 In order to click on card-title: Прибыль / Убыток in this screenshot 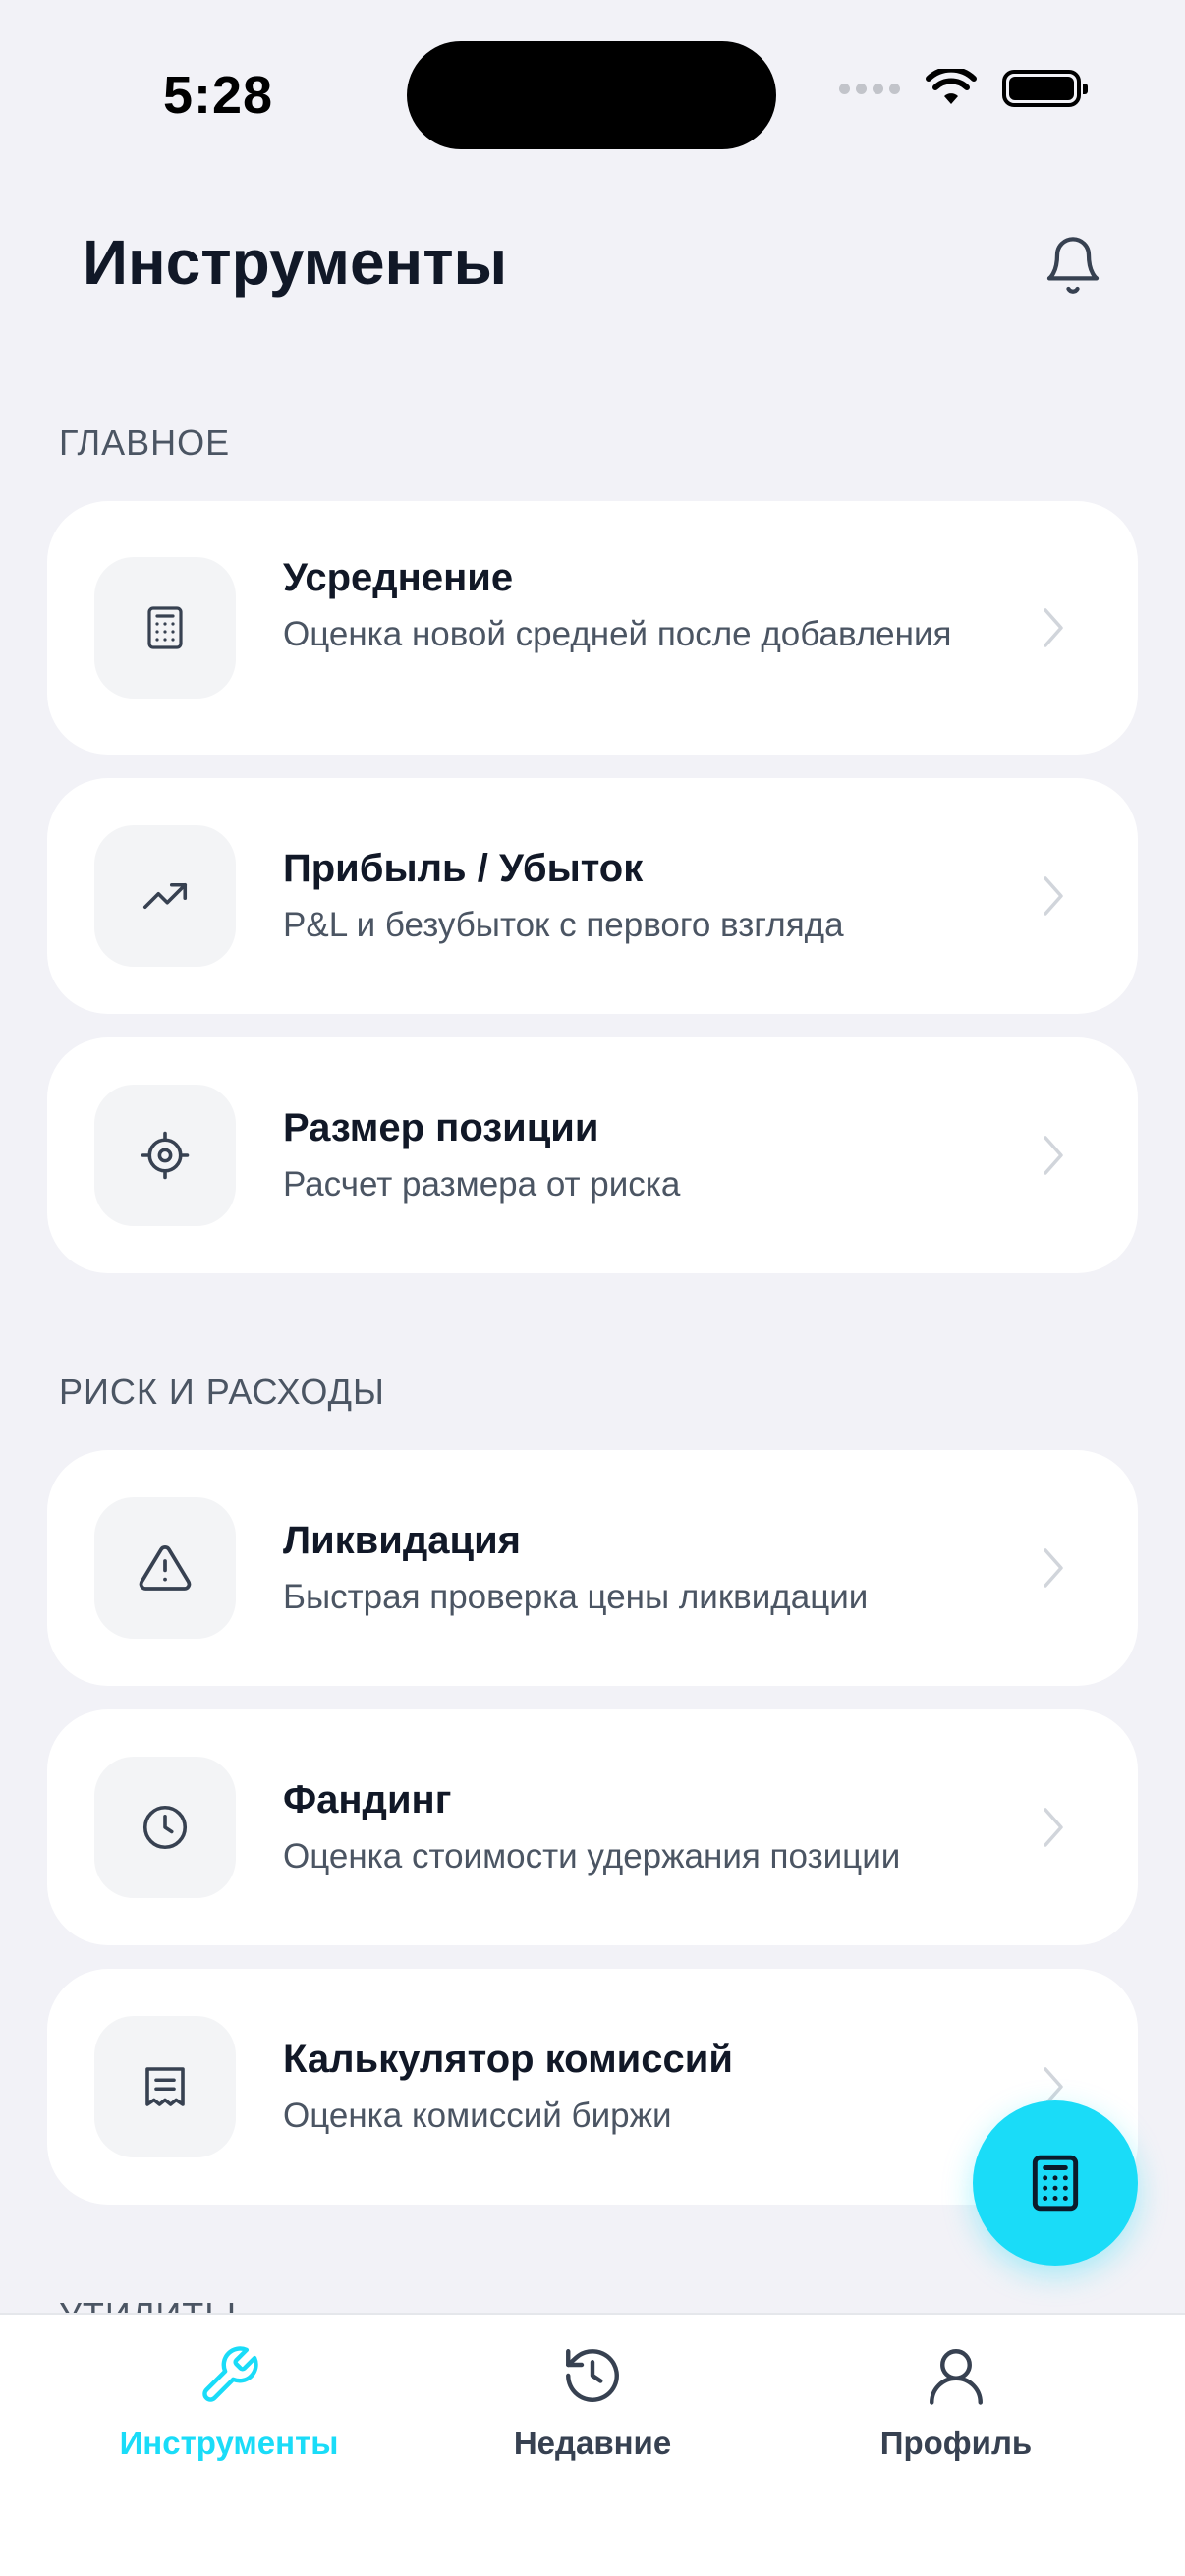, I will do `click(464, 868)`.